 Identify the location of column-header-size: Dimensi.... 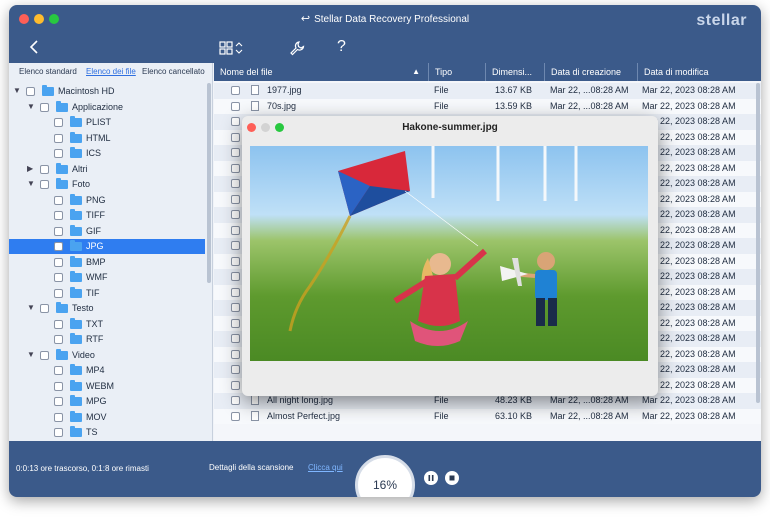
(515, 72).